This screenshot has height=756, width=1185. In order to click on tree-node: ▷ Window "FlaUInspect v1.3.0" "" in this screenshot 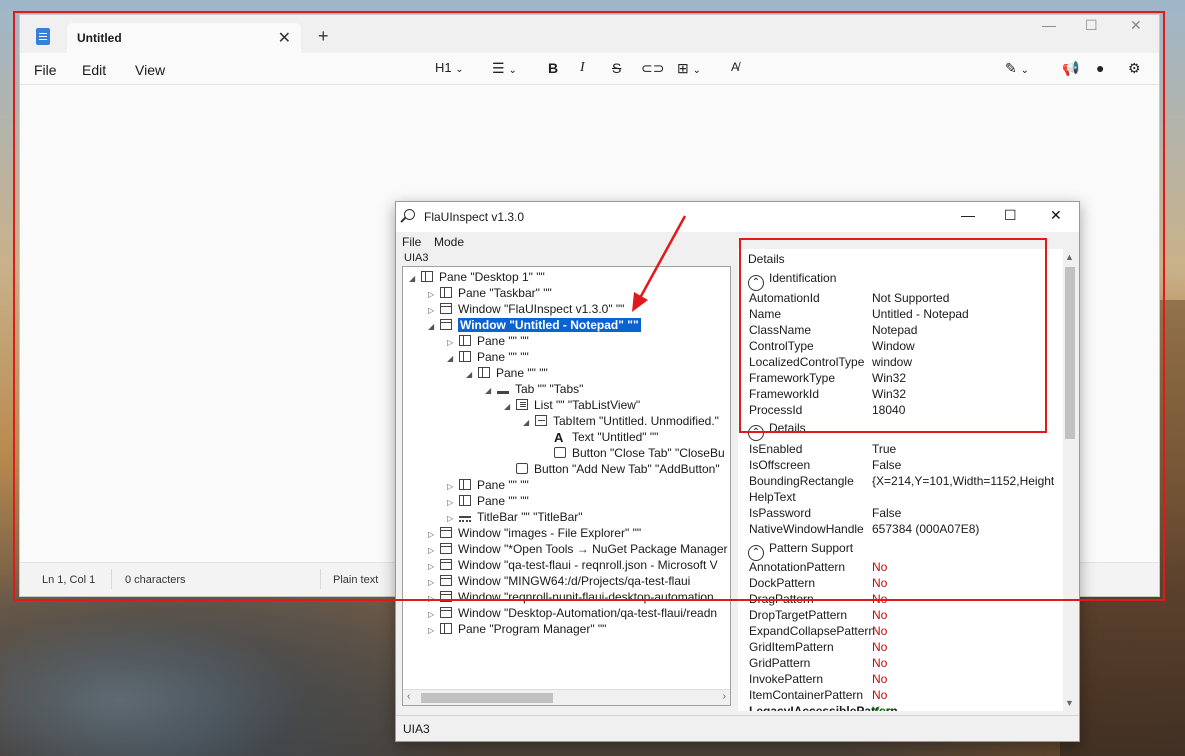, I will do `click(526, 309)`.